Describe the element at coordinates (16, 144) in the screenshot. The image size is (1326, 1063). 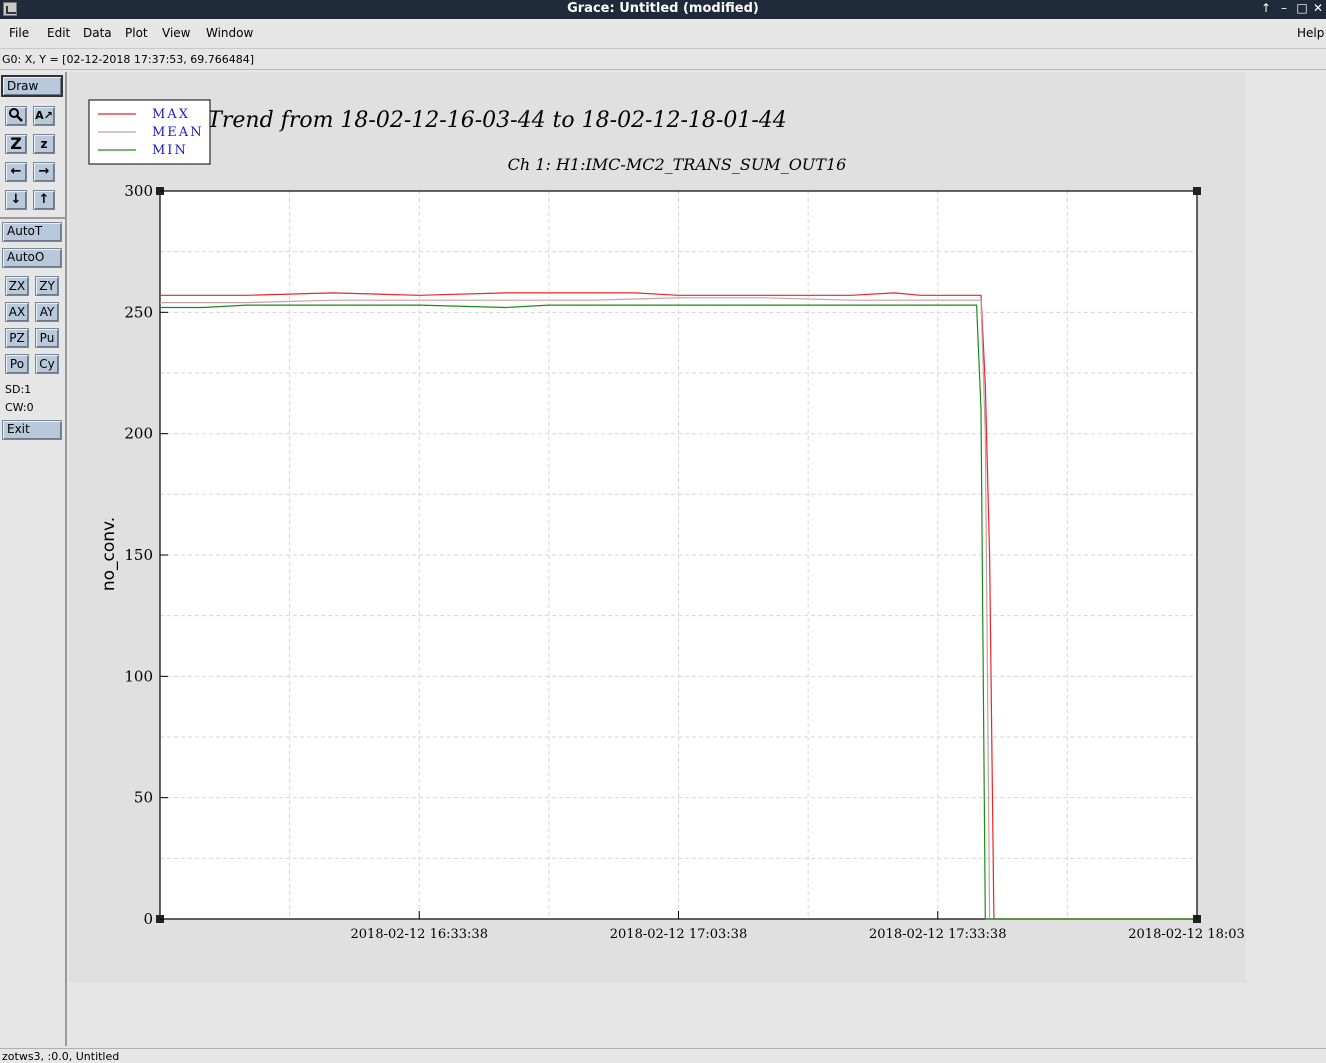
I see `zoom-in-icon: Z` at that location.